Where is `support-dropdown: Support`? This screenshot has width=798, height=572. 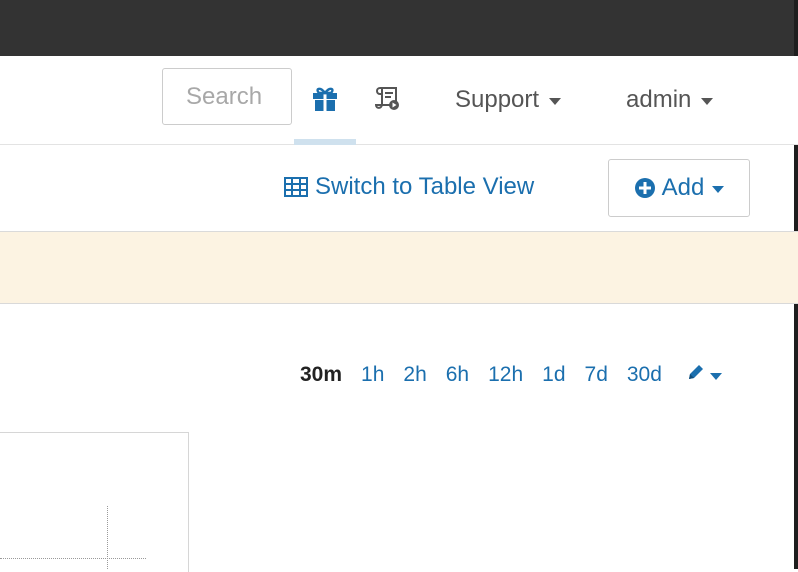
support-dropdown: Support is located at coordinates (508, 100).